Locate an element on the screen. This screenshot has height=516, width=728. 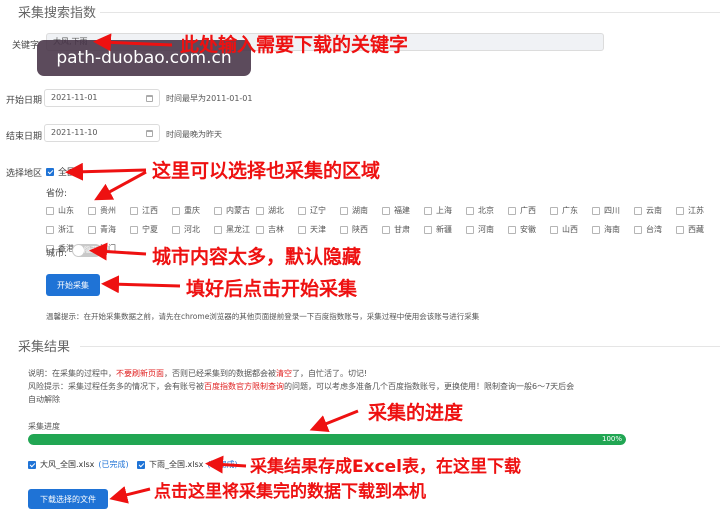
arrow-keyword is located at coordinates (133, 42).